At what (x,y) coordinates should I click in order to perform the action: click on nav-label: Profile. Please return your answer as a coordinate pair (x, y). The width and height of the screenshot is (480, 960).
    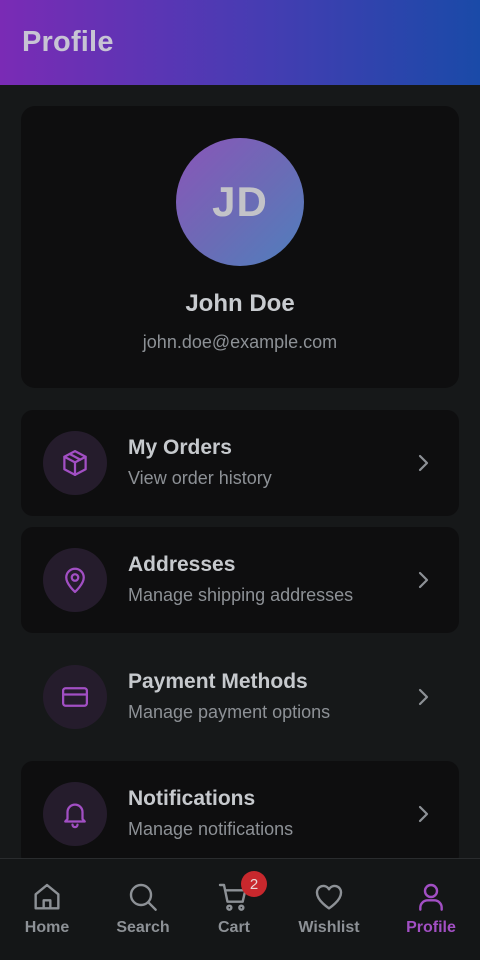
    Looking at the image, I should click on (431, 927).